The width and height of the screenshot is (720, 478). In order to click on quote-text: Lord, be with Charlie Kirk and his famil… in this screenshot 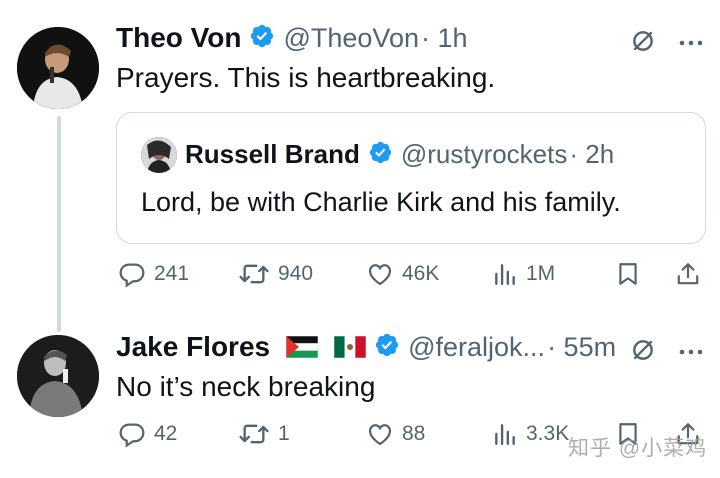, I will do `click(381, 202)`.